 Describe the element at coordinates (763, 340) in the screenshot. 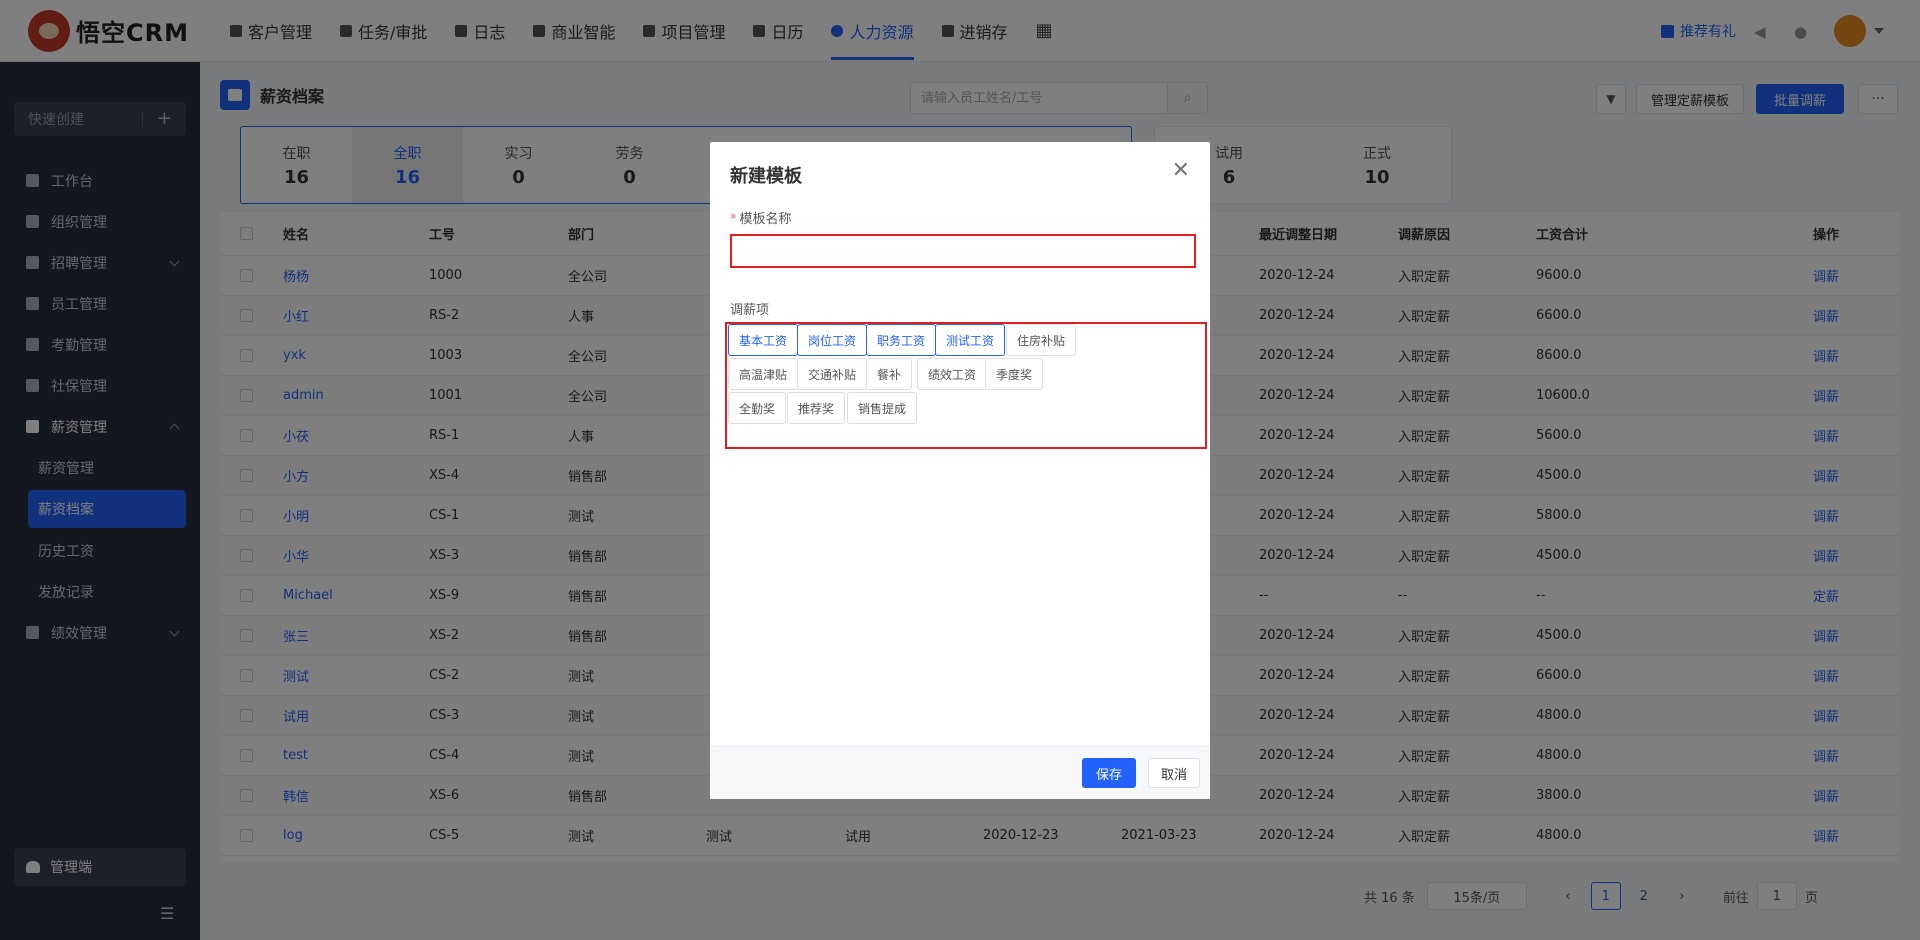

I see `salary-item-tag: 基本工资` at that location.